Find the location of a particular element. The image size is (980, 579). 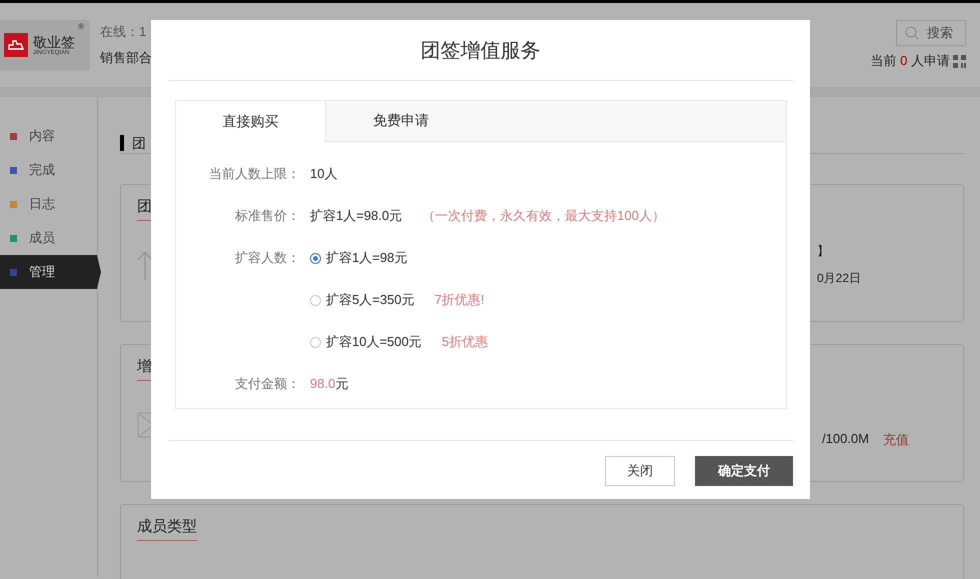

field-value: 扩容1人=98.0元 is located at coordinates (356, 216).